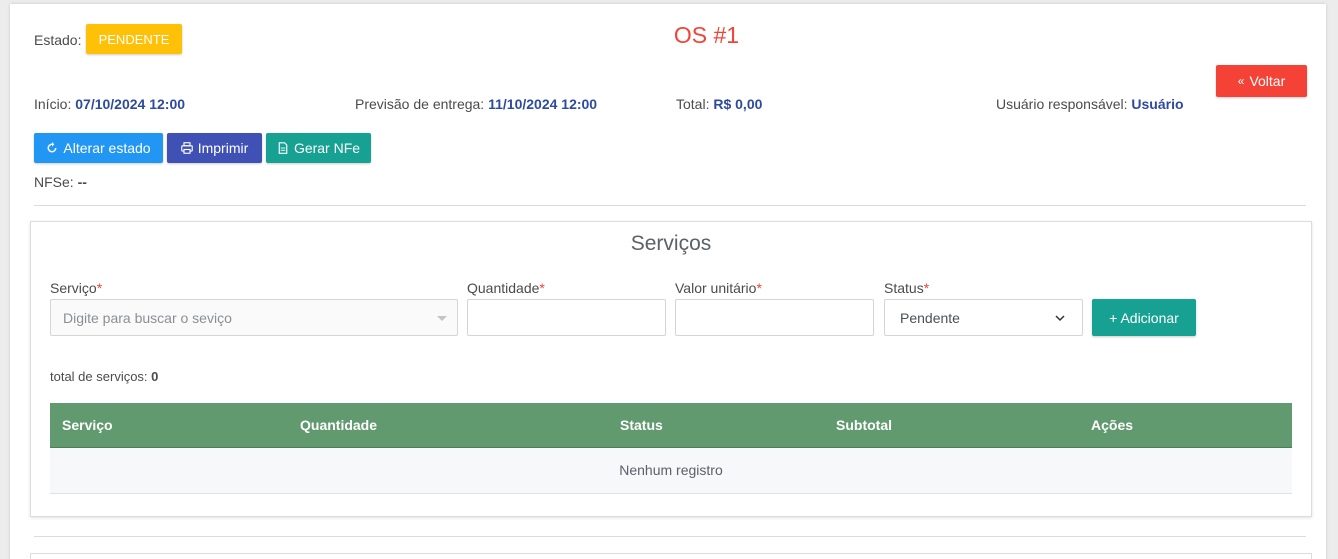 The height and width of the screenshot is (559, 1338). I want to click on gerar-nfe-button: Gerar NFe, so click(318, 148).